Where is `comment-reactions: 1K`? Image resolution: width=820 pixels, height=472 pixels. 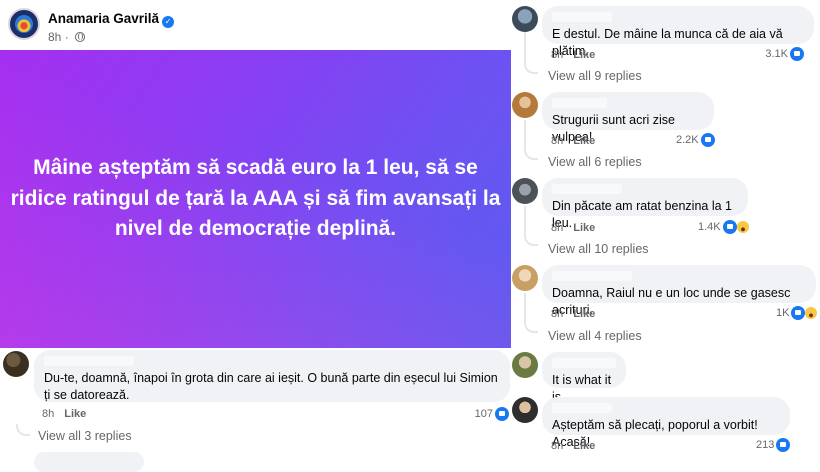
comment-reactions: 1K is located at coordinates (797, 313).